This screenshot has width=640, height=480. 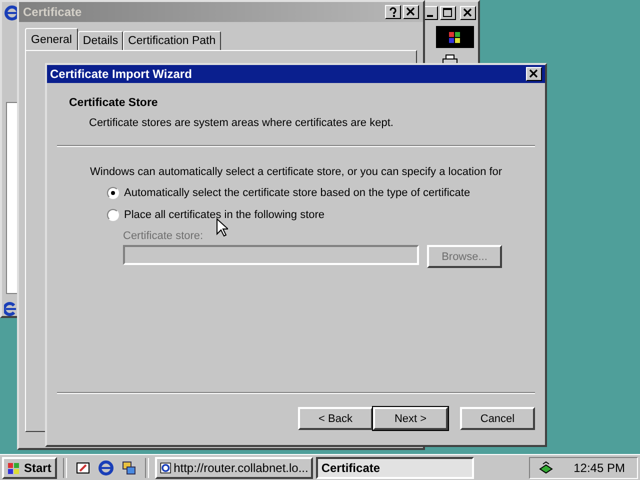 What do you see at coordinates (163, 236) in the screenshot?
I see `store-label: Certificate store:` at bounding box center [163, 236].